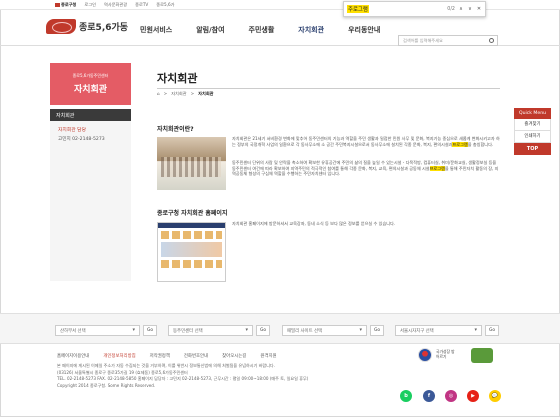 Image resolution: width=560 pixels, height=417 pixels. I want to click on lnb-title: 자치회관, so click(90, 90).